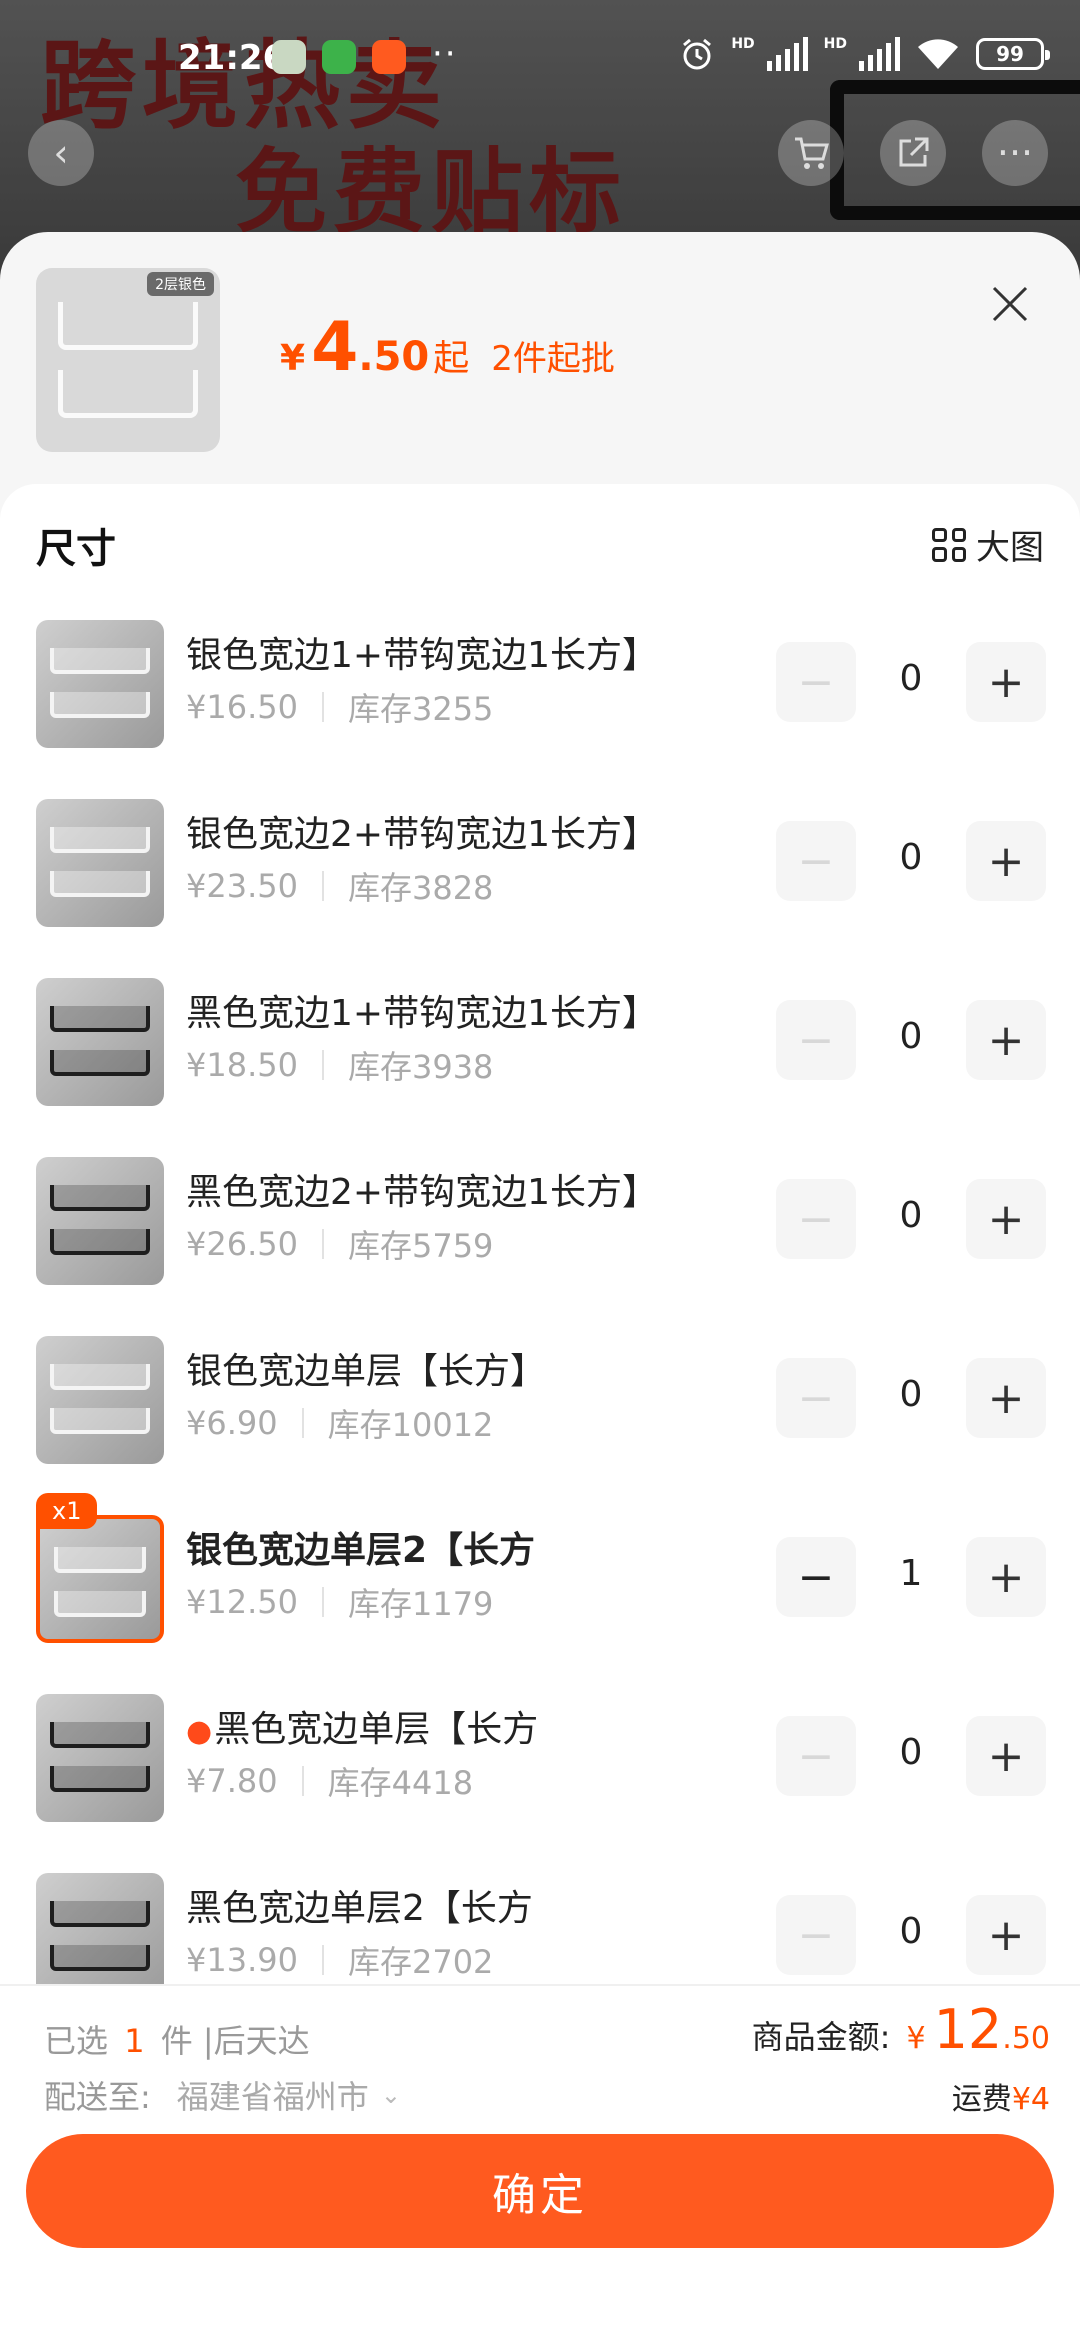  I want to click on signal-2-icon, so click(879, 54).